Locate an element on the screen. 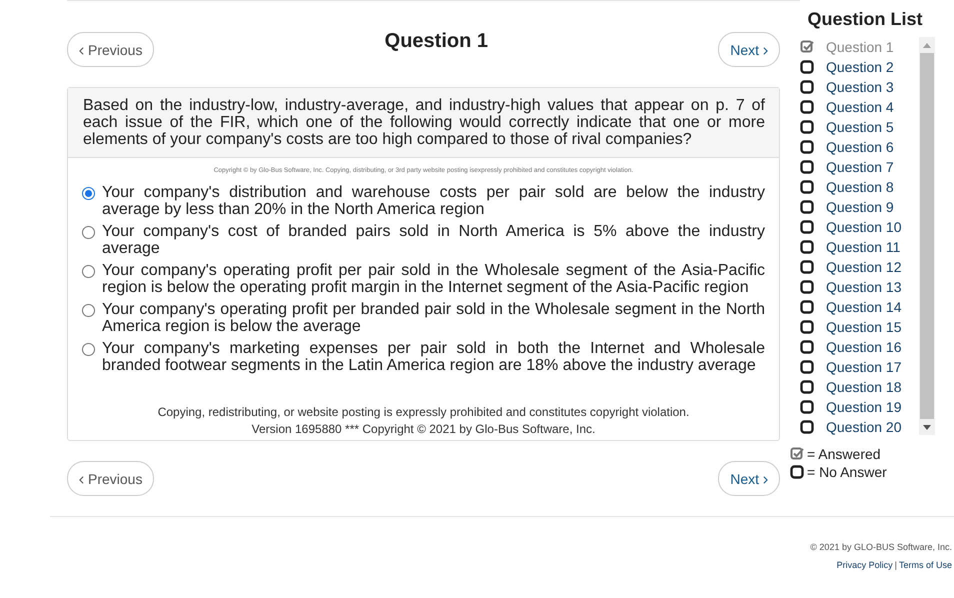 The width and height of the screenshot is (954, 598). question-link: Question 9 is located at coordinates (860, 207).